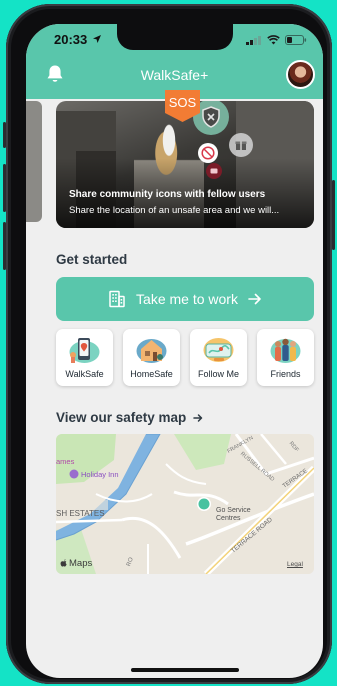 The width and height of the screenshot is (337, 686). What do you see at coordinates (84, 350) in the screenshot?
I see `walksafe-illustration-icon` at bounding box center [84, 350].